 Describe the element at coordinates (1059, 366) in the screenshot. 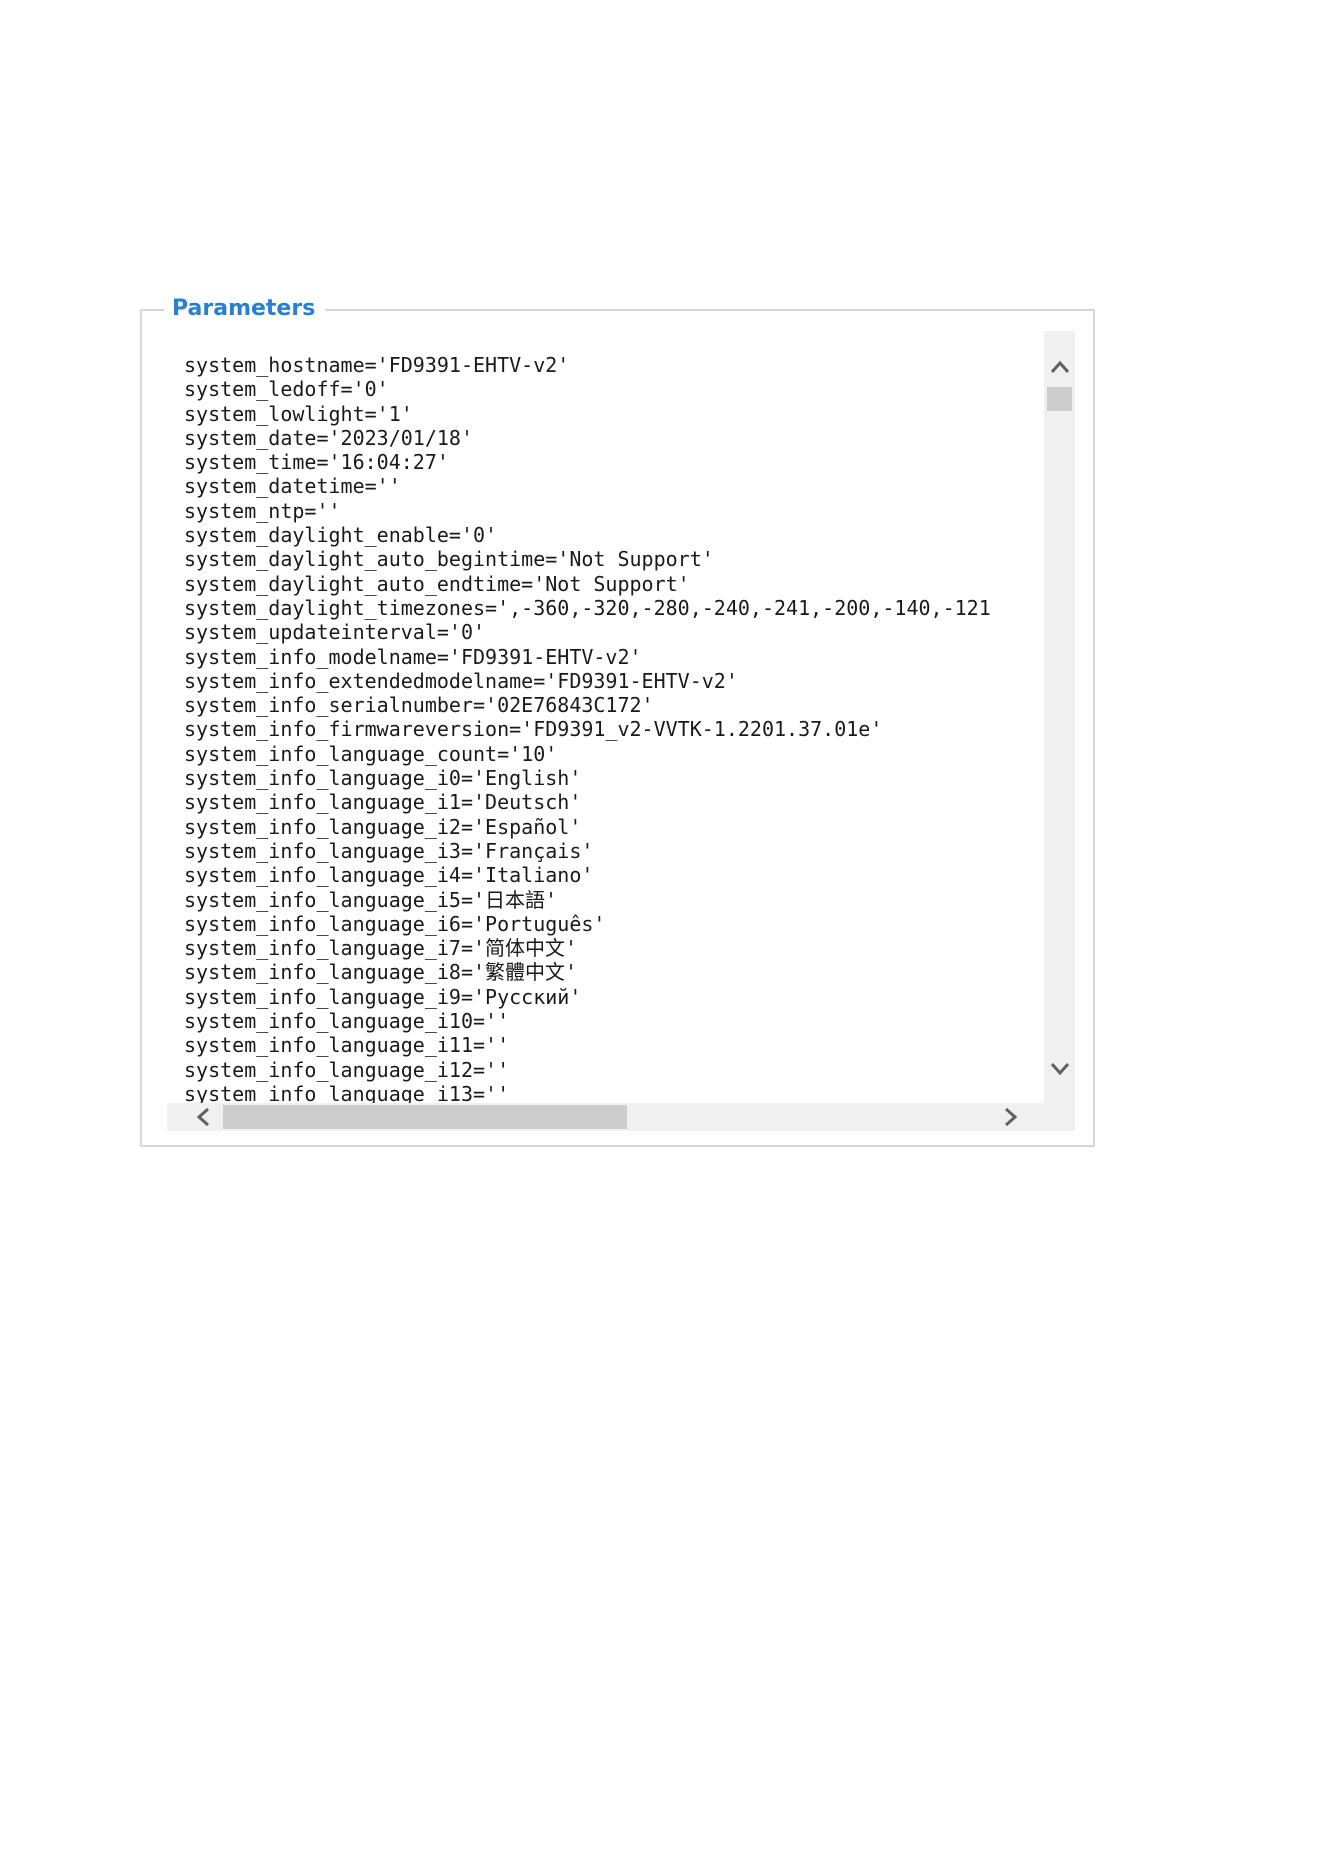

I see `chevron-up-icon` at that location.